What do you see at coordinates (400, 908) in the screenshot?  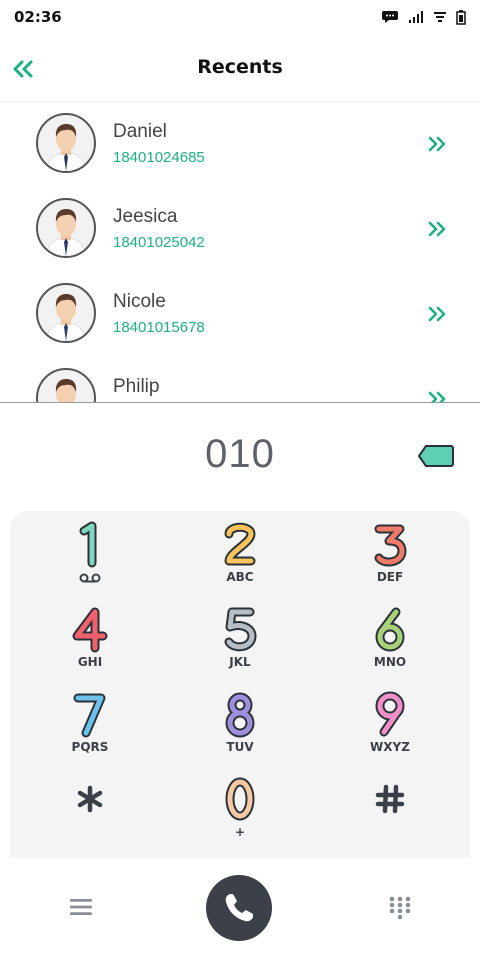 I see `dialpad-icon` at bounding box center [400, 908].